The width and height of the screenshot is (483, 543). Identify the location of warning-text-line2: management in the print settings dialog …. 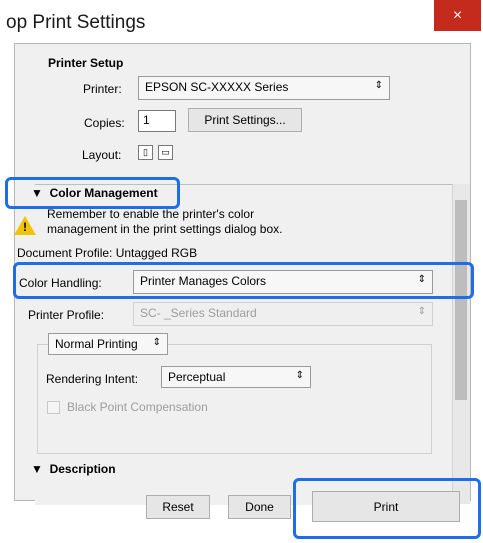
(165, 229).